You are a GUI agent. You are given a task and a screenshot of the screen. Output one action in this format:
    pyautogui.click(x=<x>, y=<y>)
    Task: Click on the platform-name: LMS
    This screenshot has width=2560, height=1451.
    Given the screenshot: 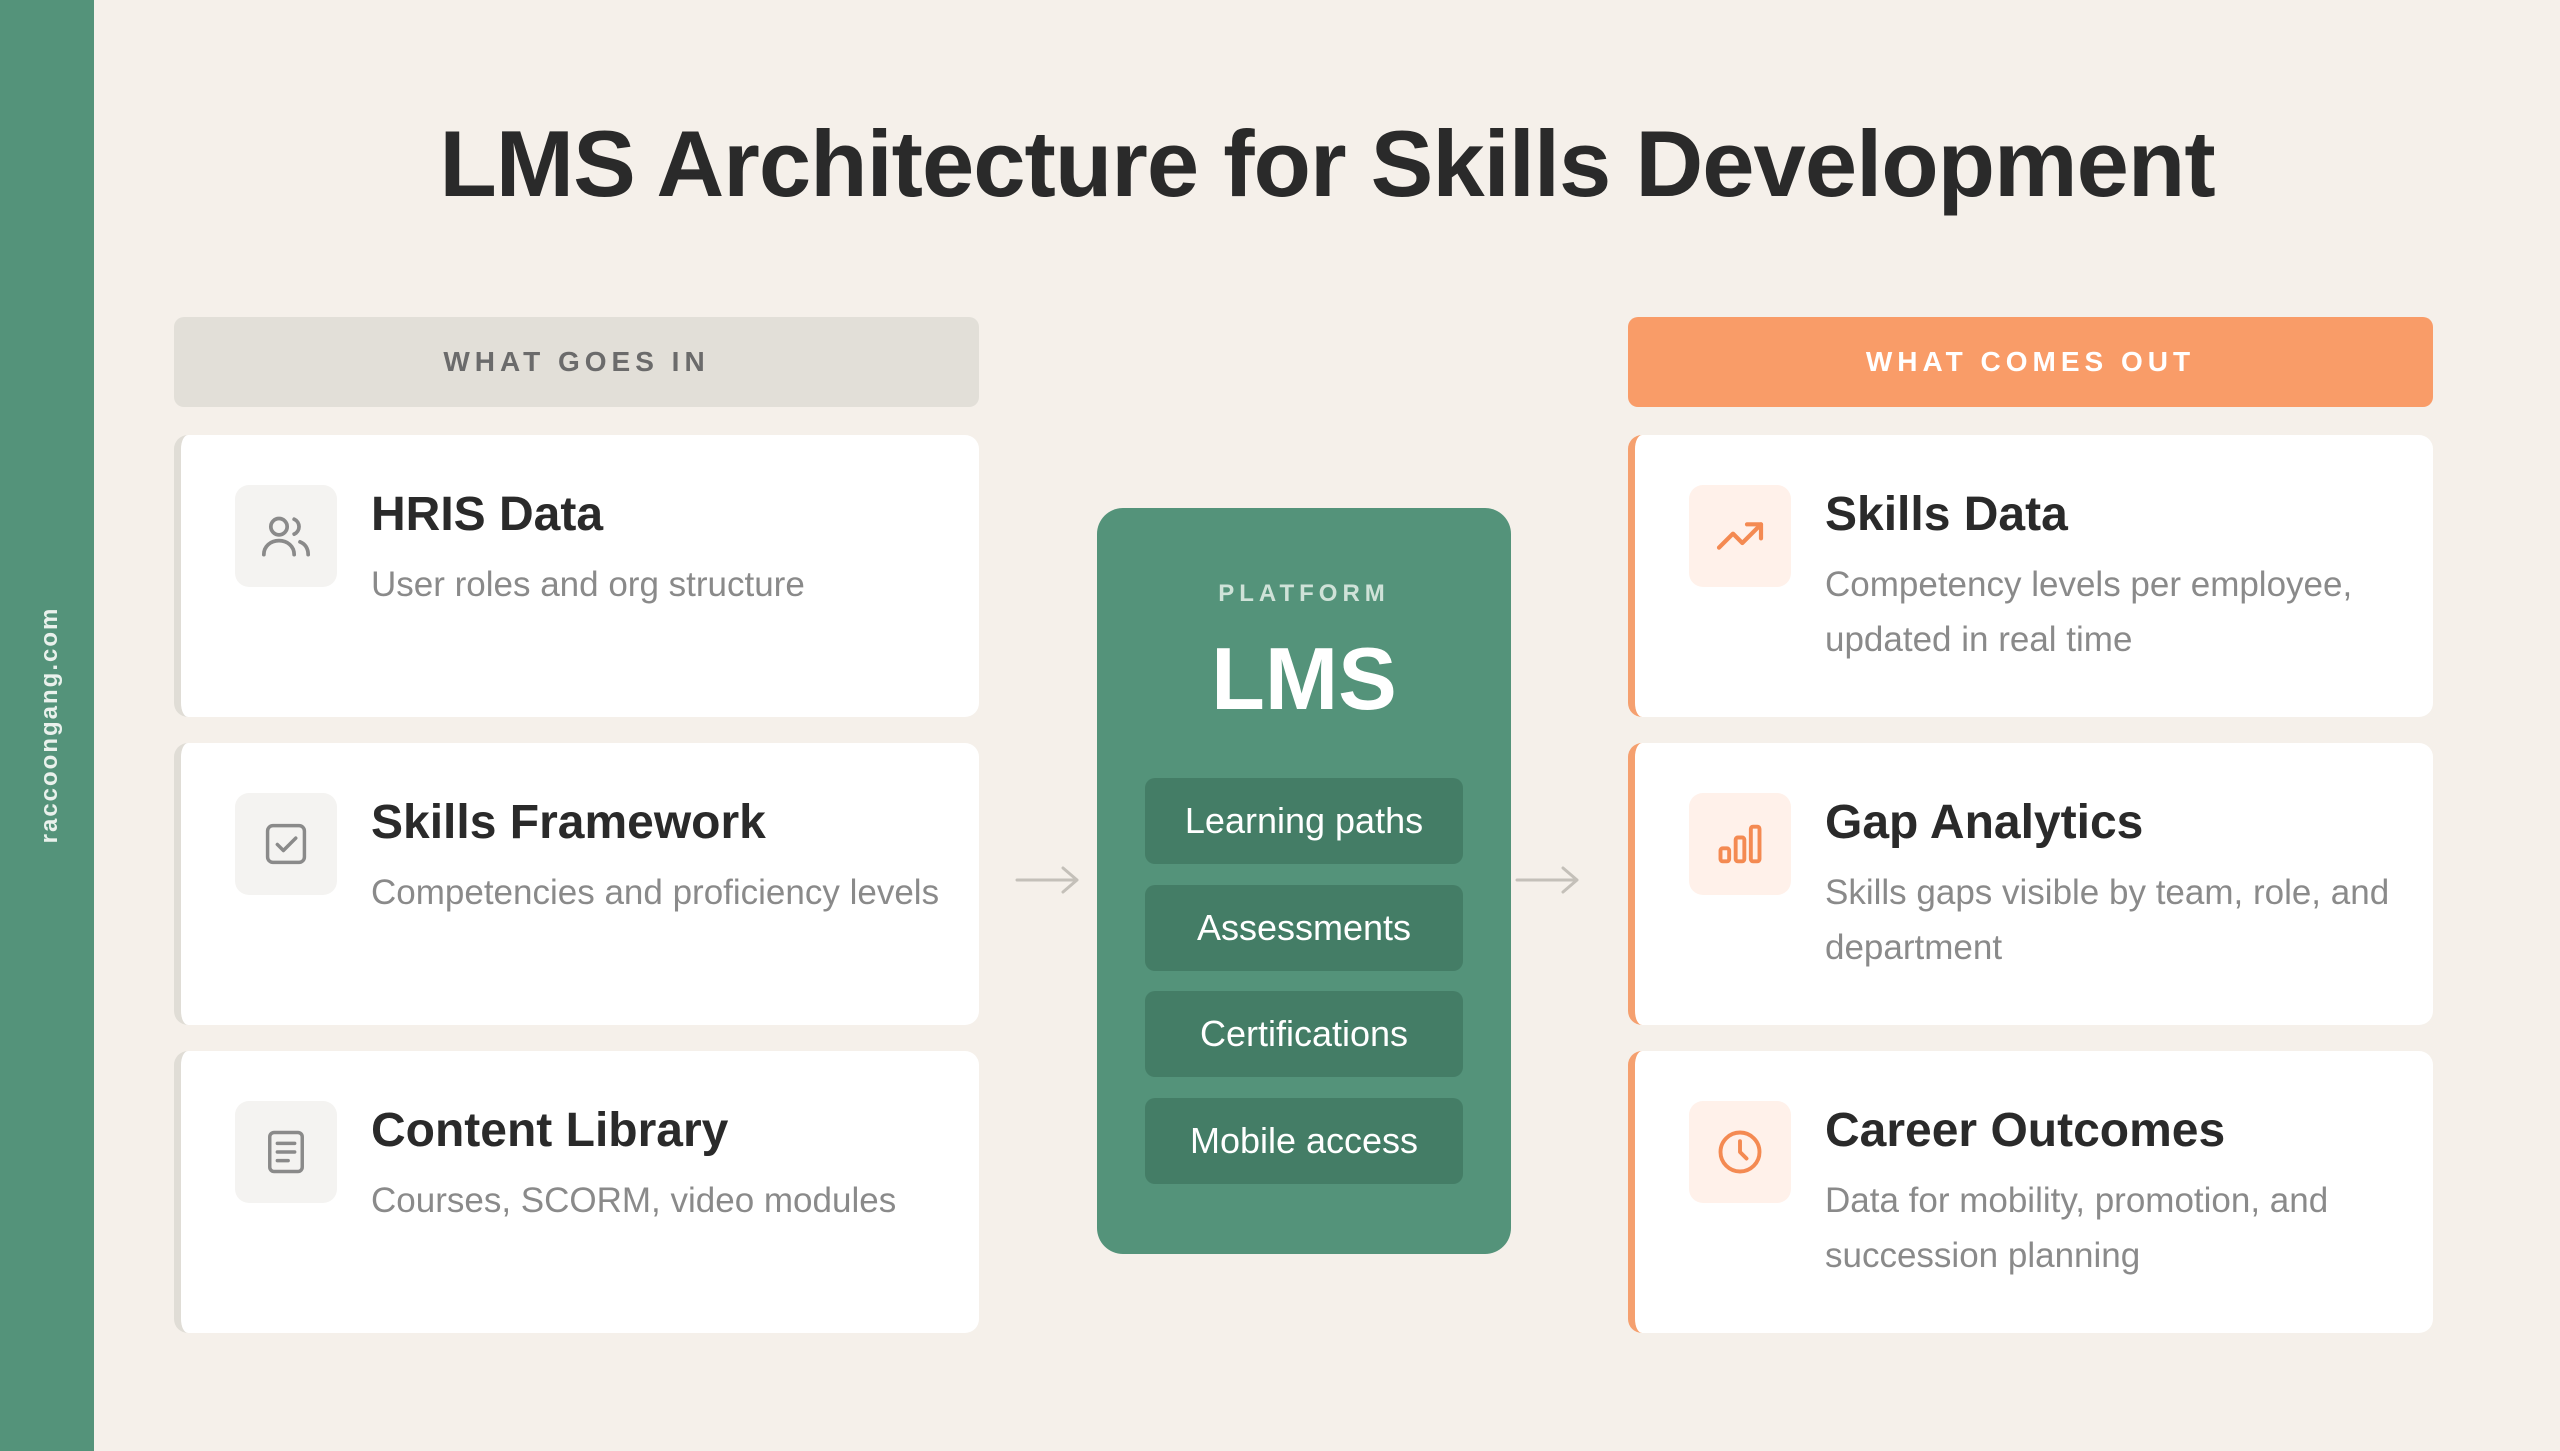 What is the action you would take?
    pyautogui.click(x=1304, y=678)
    